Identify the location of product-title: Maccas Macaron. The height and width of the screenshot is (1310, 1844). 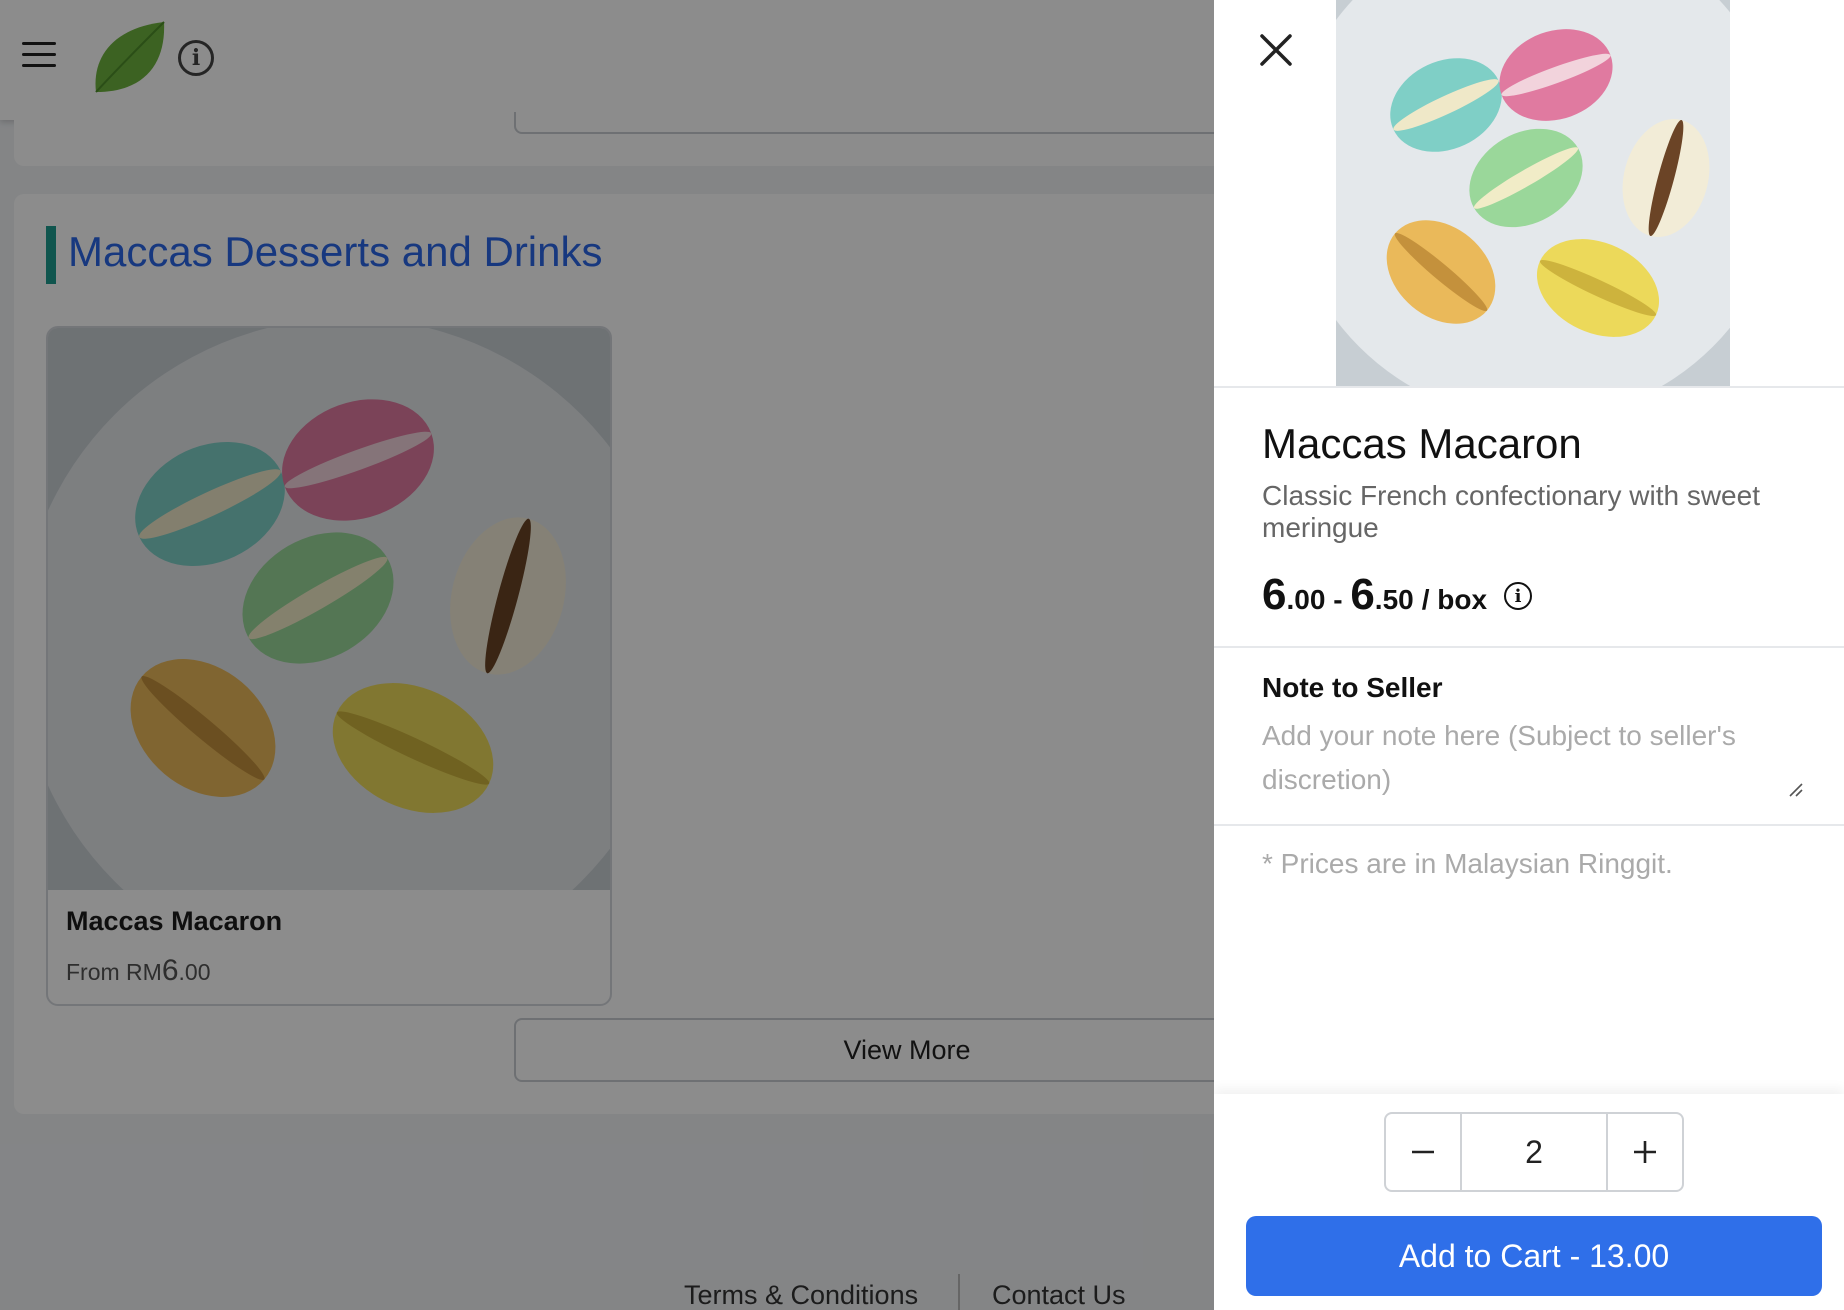
(1422, 443).